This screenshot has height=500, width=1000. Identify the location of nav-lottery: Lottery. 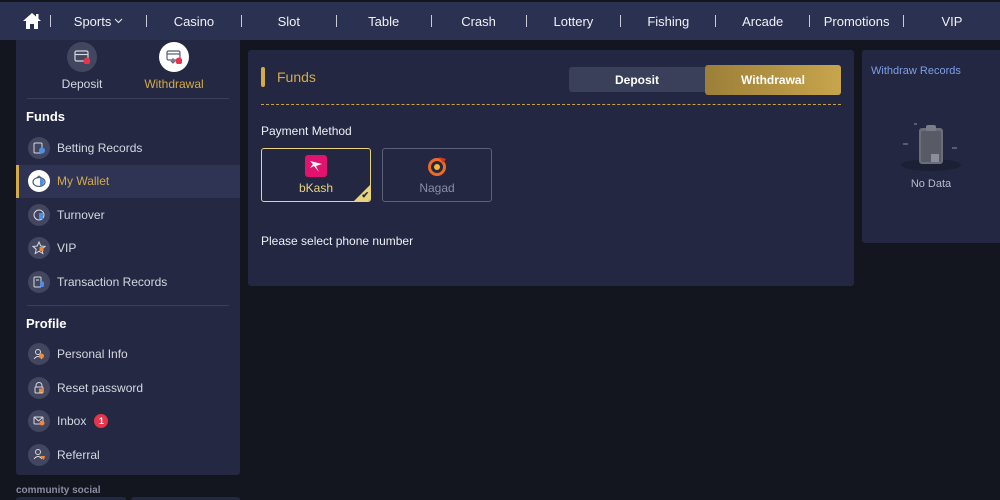
(573, 21).